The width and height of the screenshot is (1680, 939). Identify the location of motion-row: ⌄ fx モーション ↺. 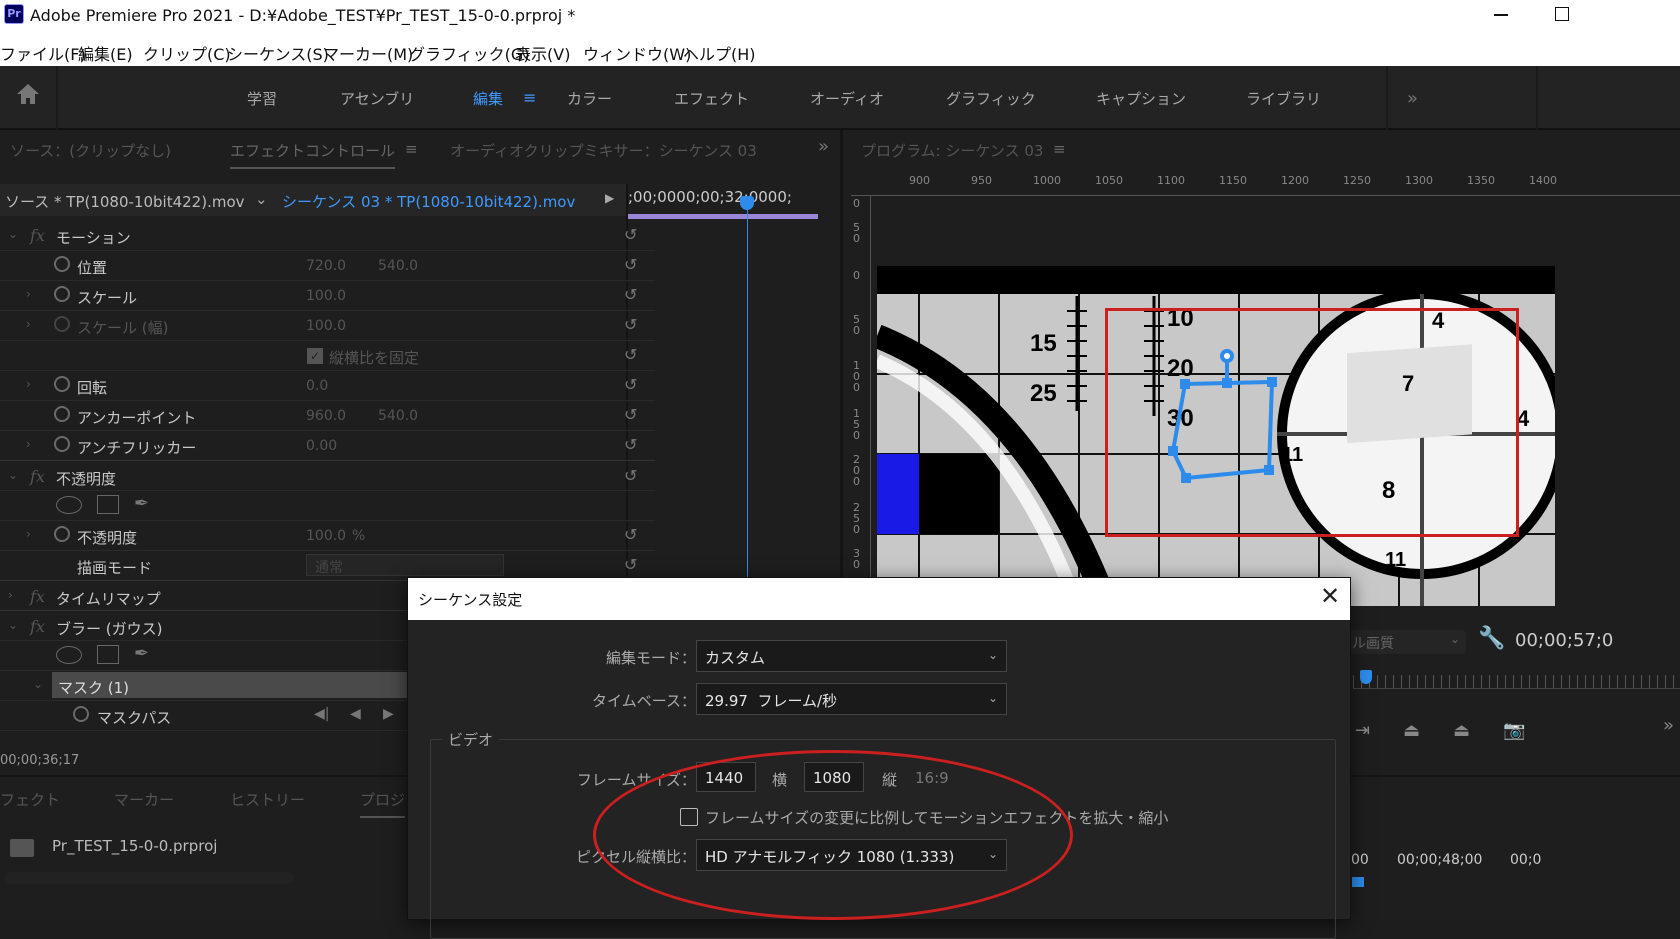
(327, 235).